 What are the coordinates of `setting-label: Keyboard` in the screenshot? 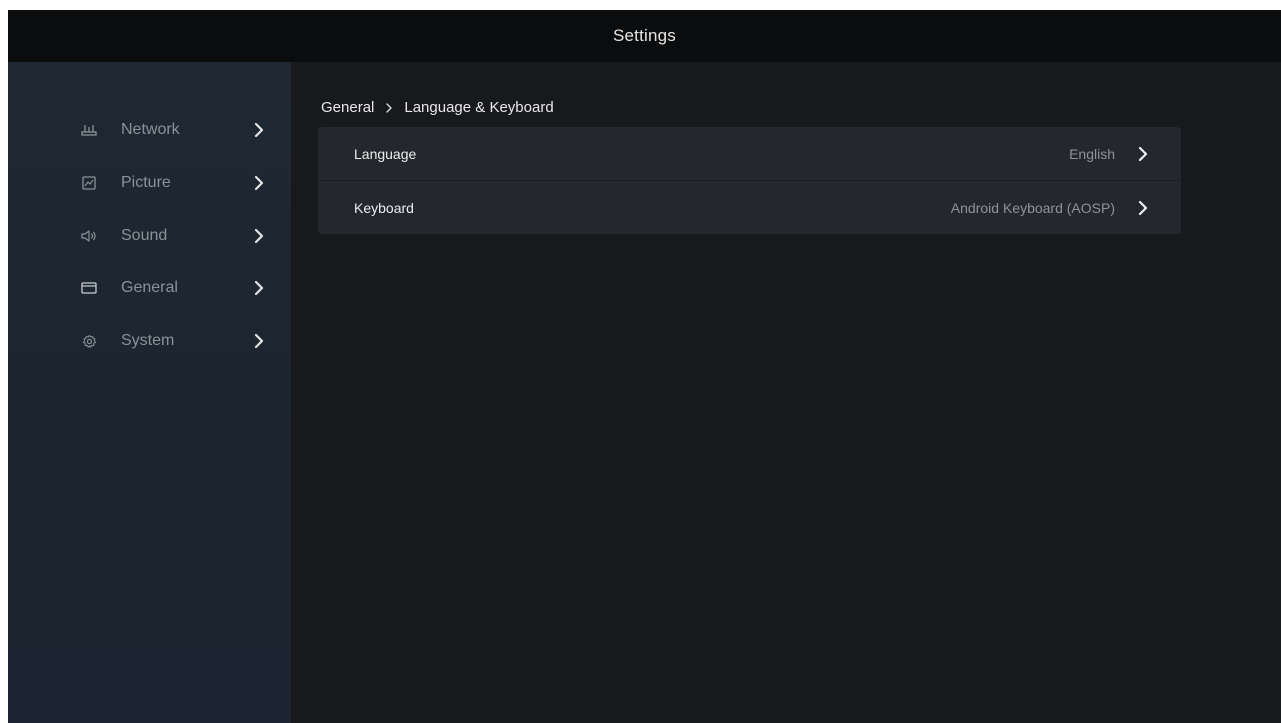 It's located at (384, 207).